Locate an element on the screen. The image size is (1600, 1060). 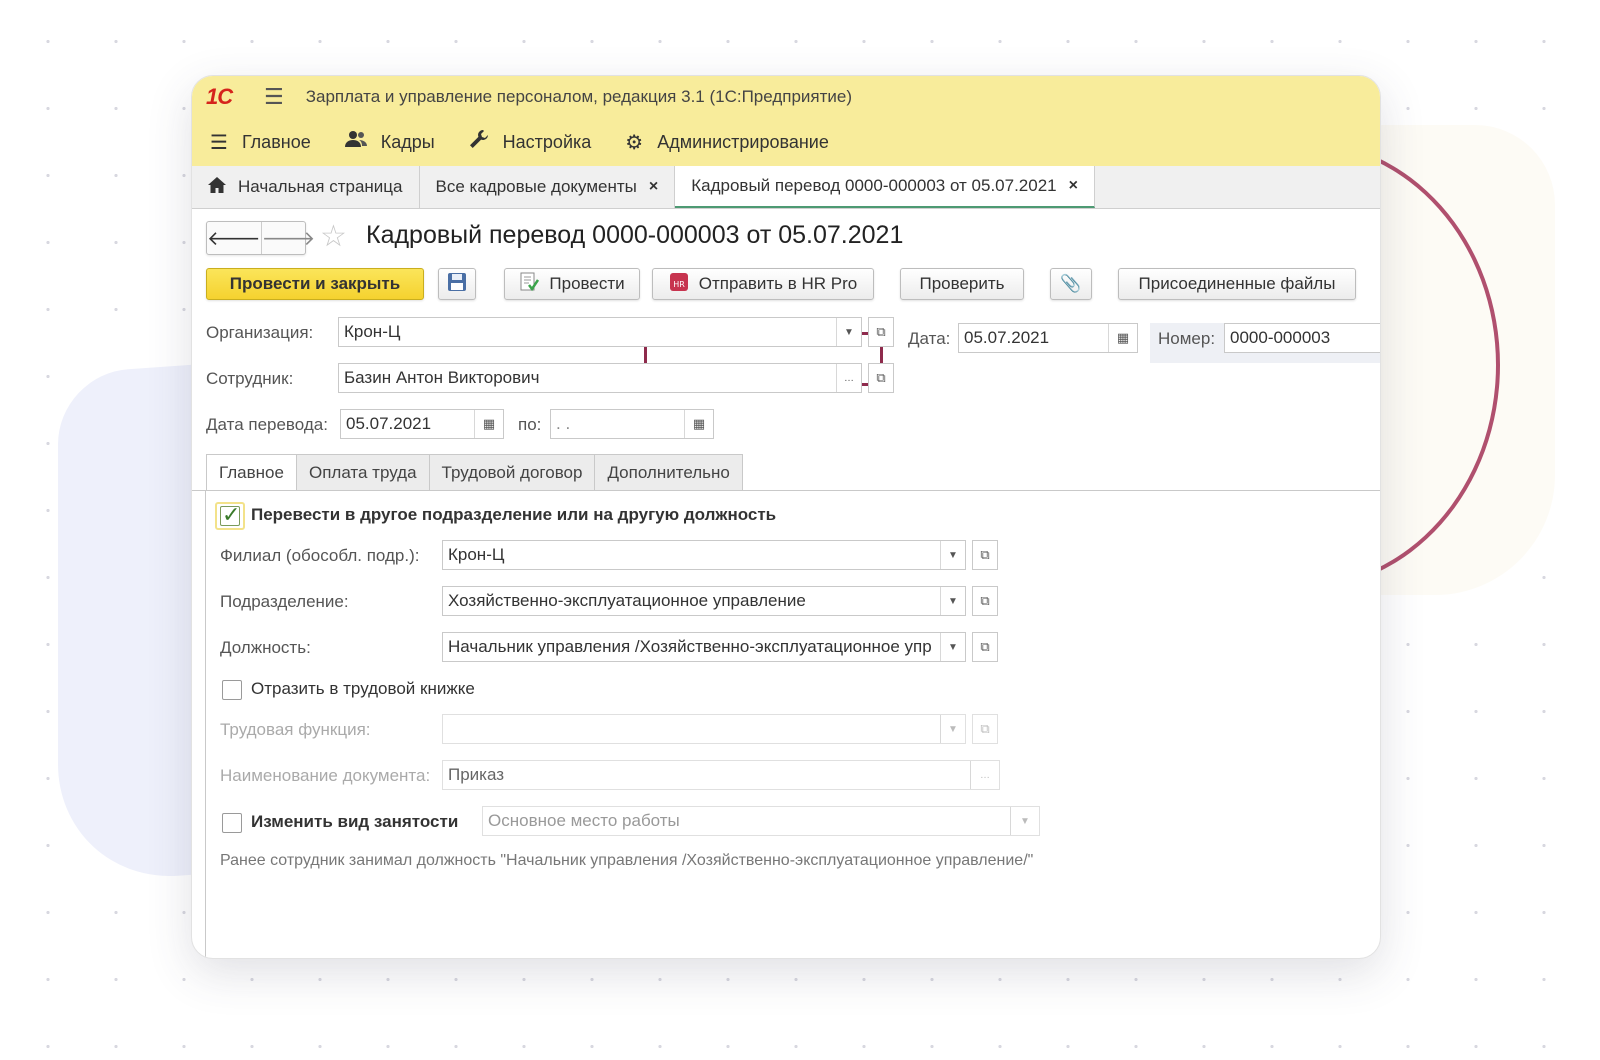
date-value: 05.07.2021 is located at coordinates (1007, 337).